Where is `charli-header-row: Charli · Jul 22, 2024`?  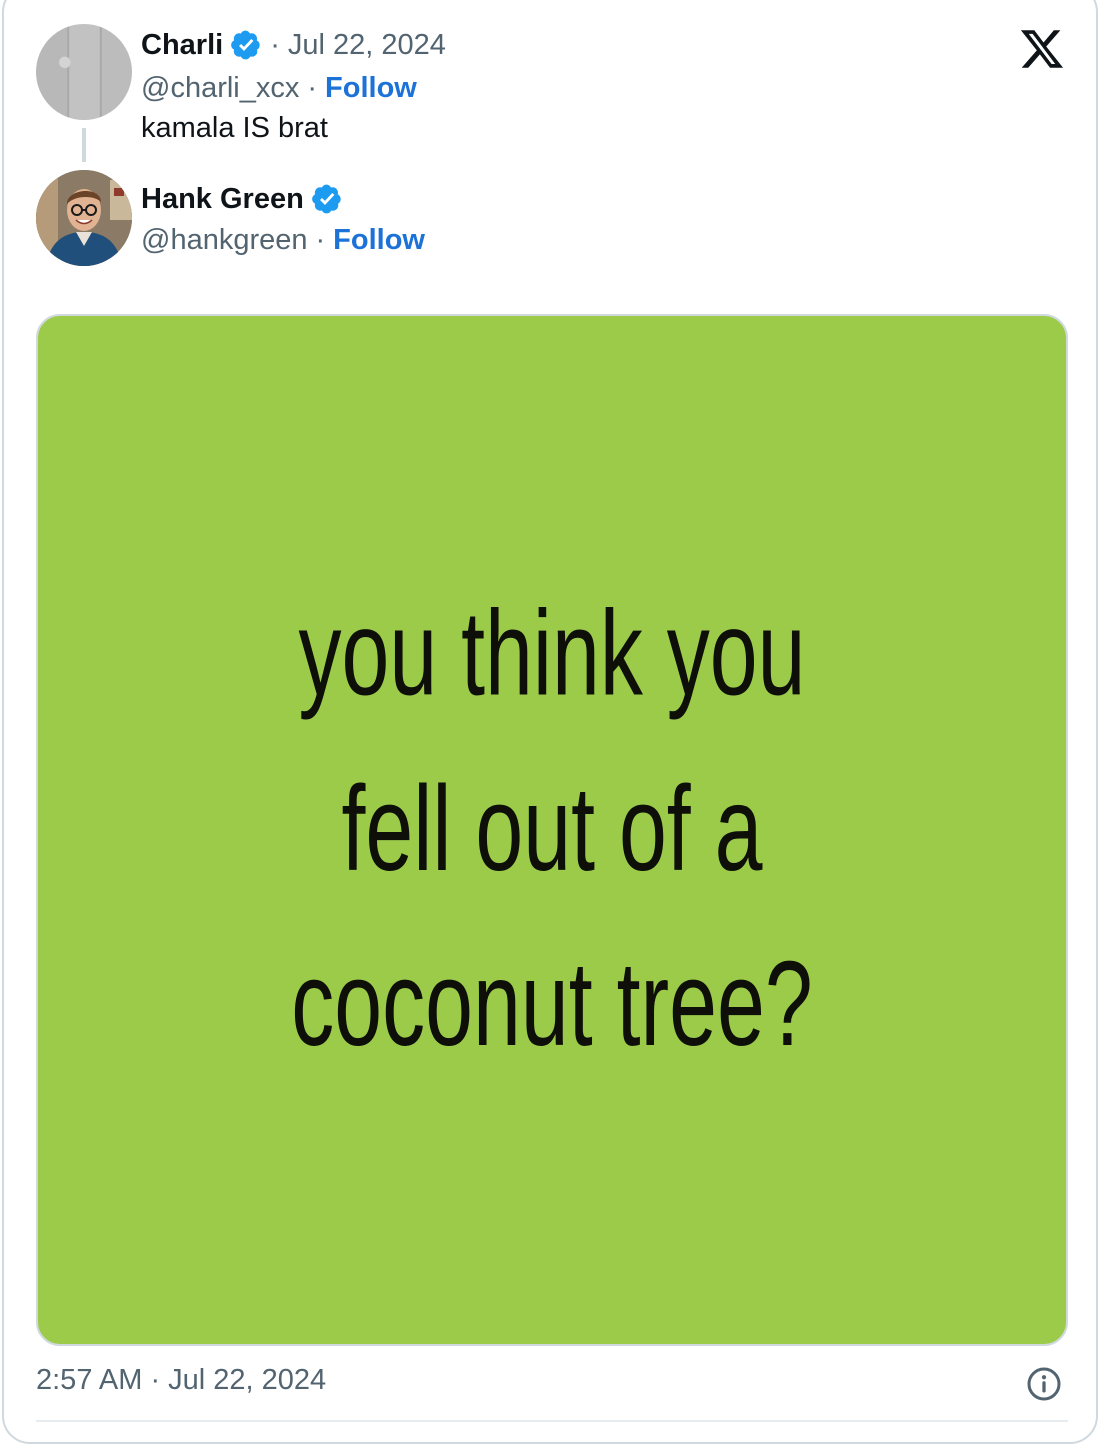 charli-header-row: Charli · Jul 22, 2024 is located at coordinates (293, 45).